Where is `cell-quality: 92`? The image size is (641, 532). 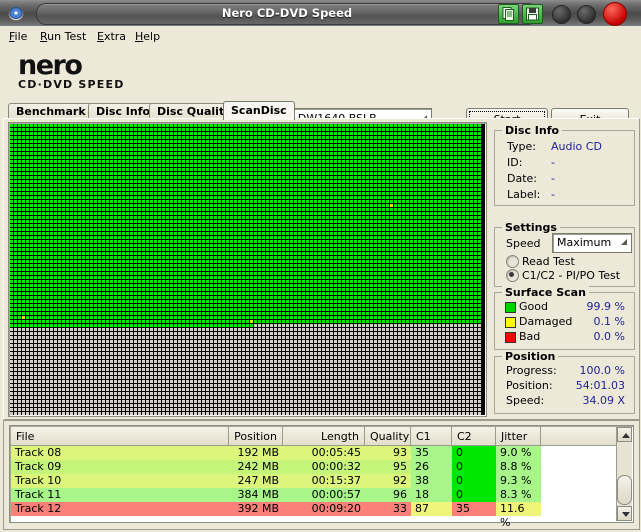 cell-quality: 92 is located at coordinates (388, 481).